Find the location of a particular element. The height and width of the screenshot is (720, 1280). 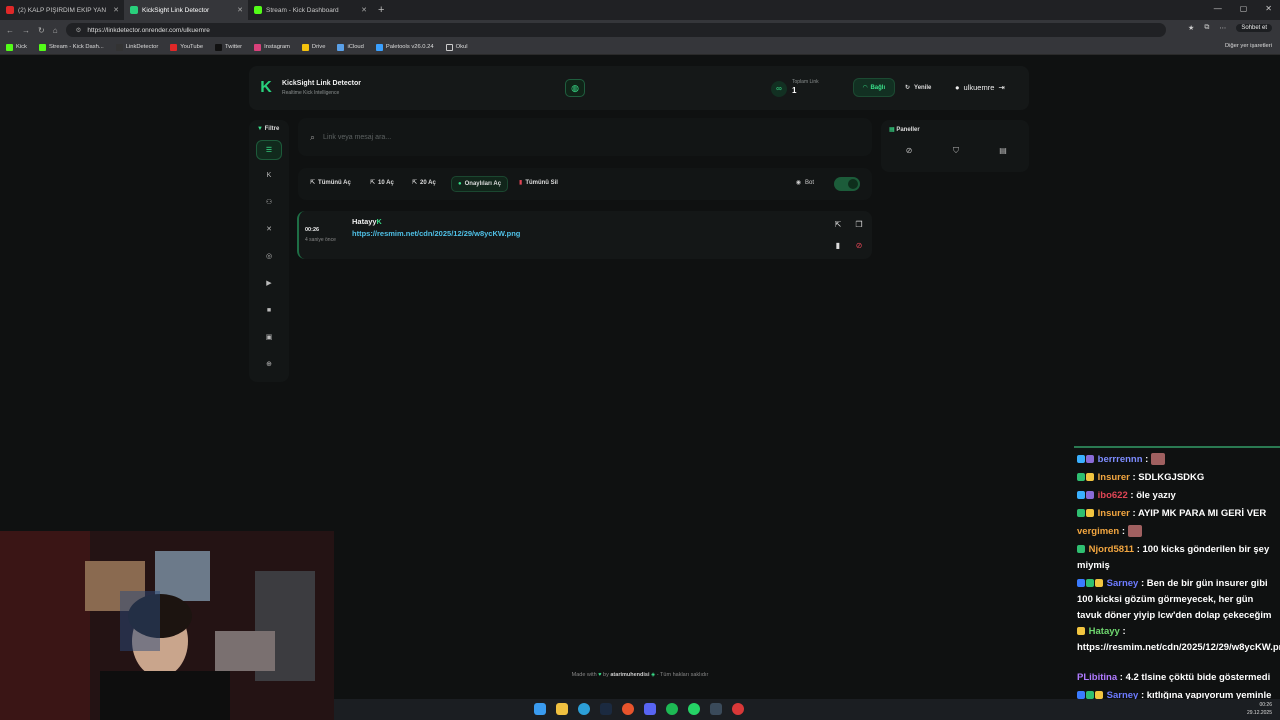

edge-icon is located at coordinates (584, 709).